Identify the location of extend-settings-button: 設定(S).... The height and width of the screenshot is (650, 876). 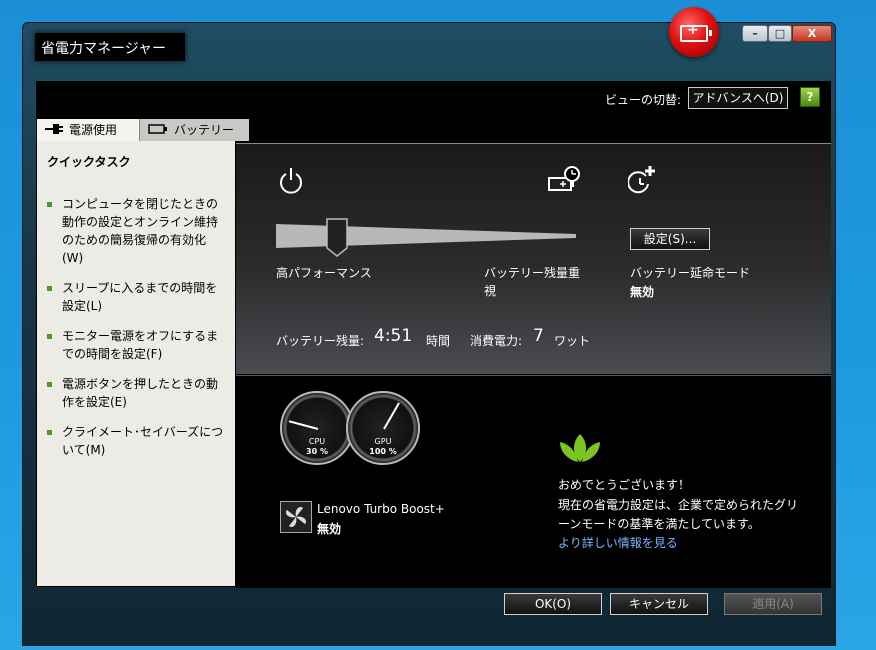
(670, 239).